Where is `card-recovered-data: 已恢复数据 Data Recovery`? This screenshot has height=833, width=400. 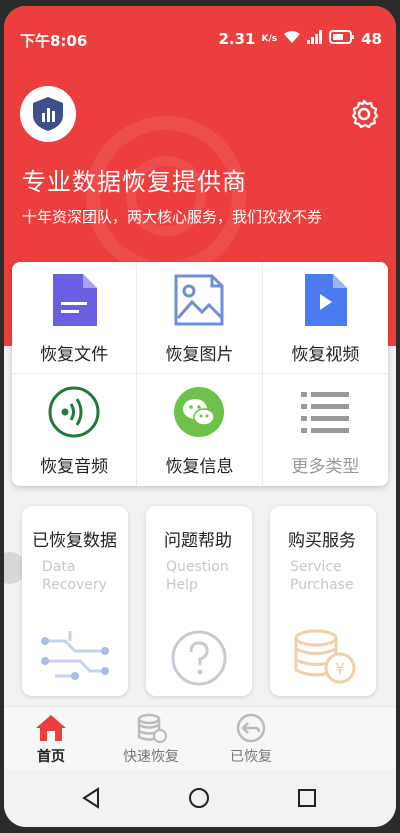 card-recovered-data: 已恢复数据 Data Recovery is located at coordinates (75, 601).